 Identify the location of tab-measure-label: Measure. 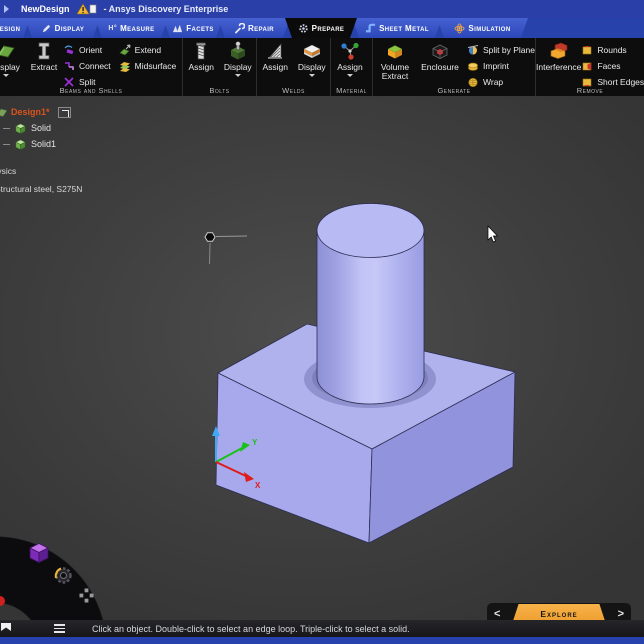
(137, 28).